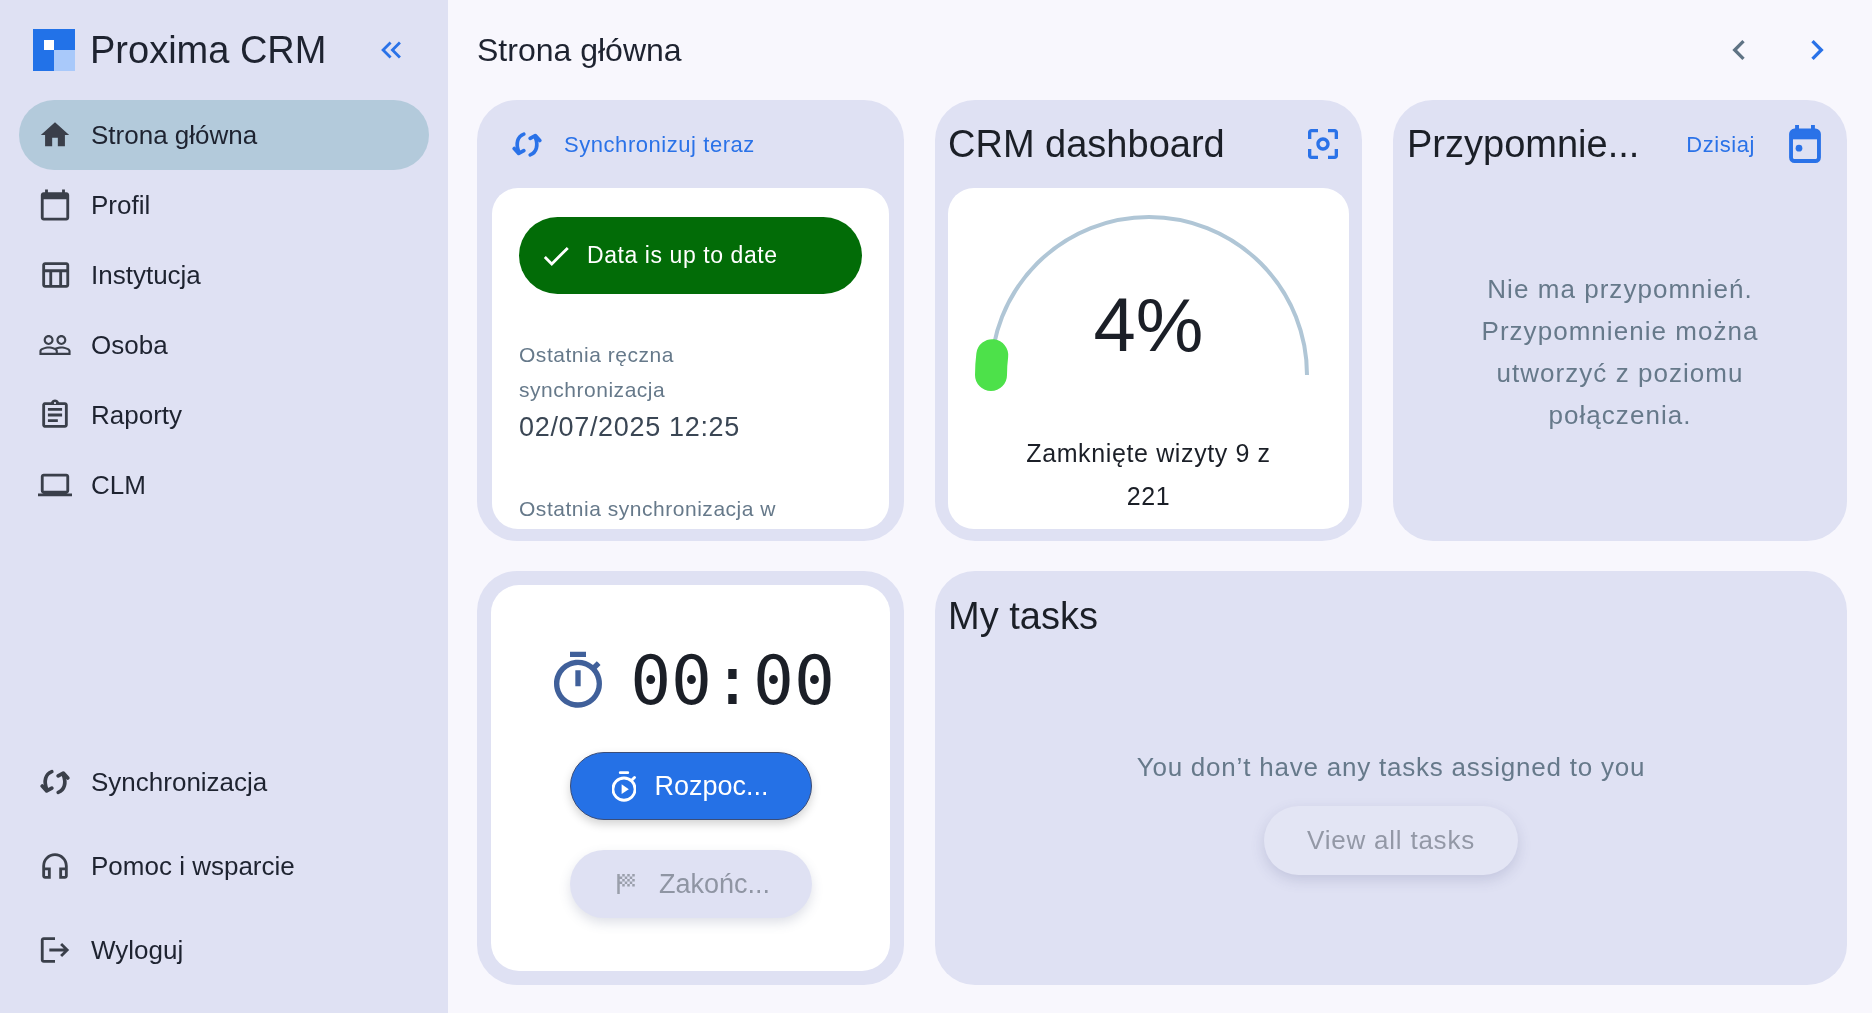 Image resolution: width=1872 pixels, height=1013 pixels. I want to click on gauge-caption: Zamknięte wizyty 9 z 221, so click(1148, 475).